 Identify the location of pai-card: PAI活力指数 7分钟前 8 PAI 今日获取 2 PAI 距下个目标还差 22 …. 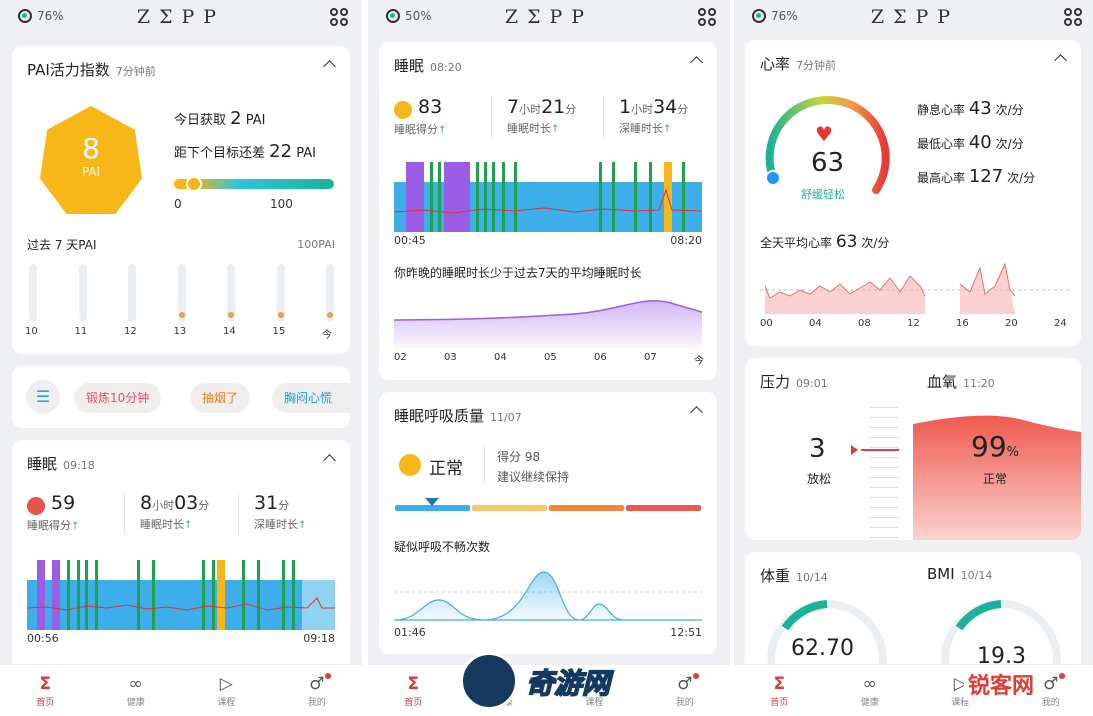
(181, 200).